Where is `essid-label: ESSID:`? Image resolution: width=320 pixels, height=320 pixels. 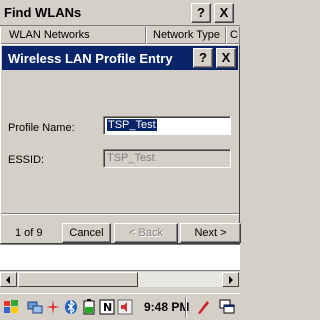
essid-label: ESSID: is located at coordinates (26, 160).